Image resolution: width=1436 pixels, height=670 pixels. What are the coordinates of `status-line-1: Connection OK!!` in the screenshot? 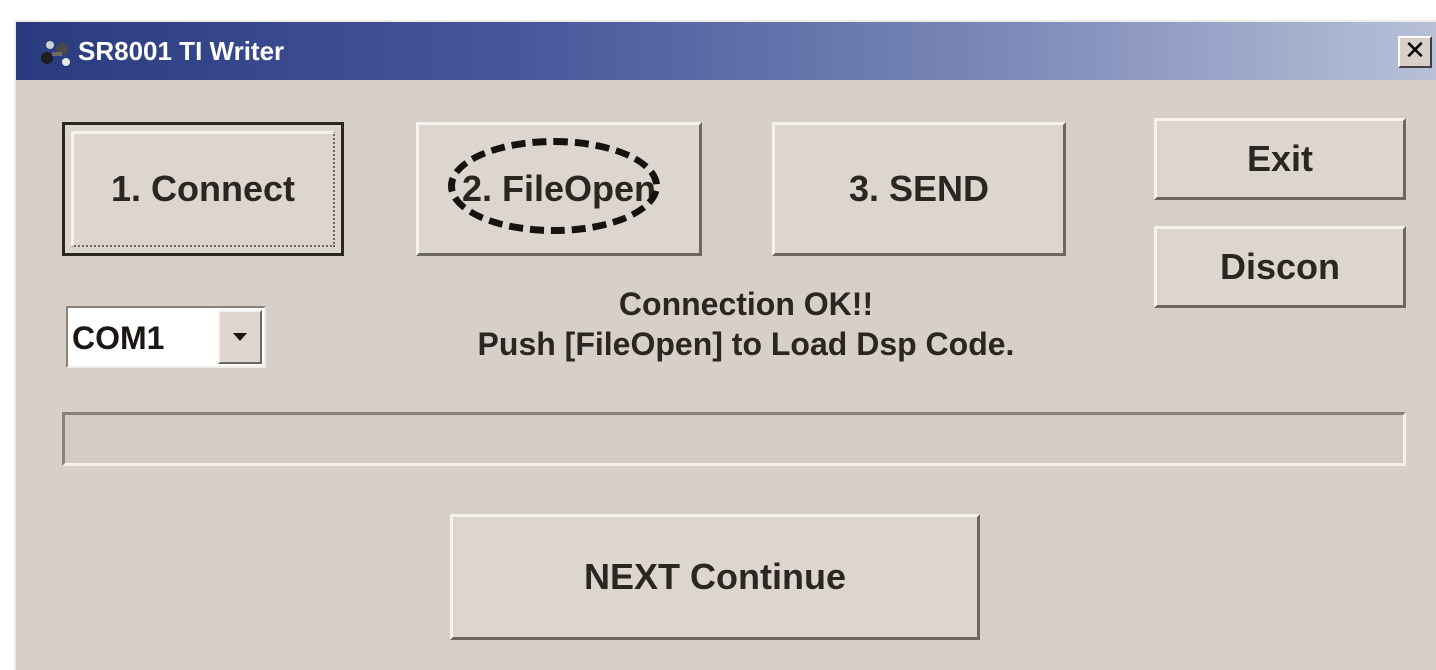 It's located at (746, 304).